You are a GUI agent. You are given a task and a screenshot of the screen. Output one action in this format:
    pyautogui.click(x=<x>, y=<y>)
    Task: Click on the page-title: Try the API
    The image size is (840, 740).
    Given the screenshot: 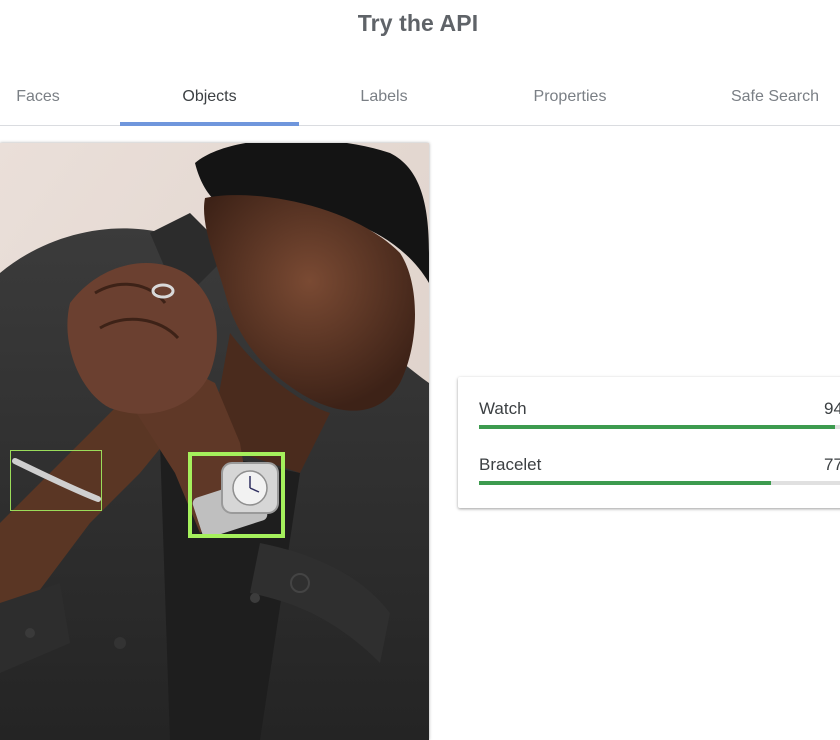 What is the action you would take?
    pyautogui.click(x=418, y=23)
    